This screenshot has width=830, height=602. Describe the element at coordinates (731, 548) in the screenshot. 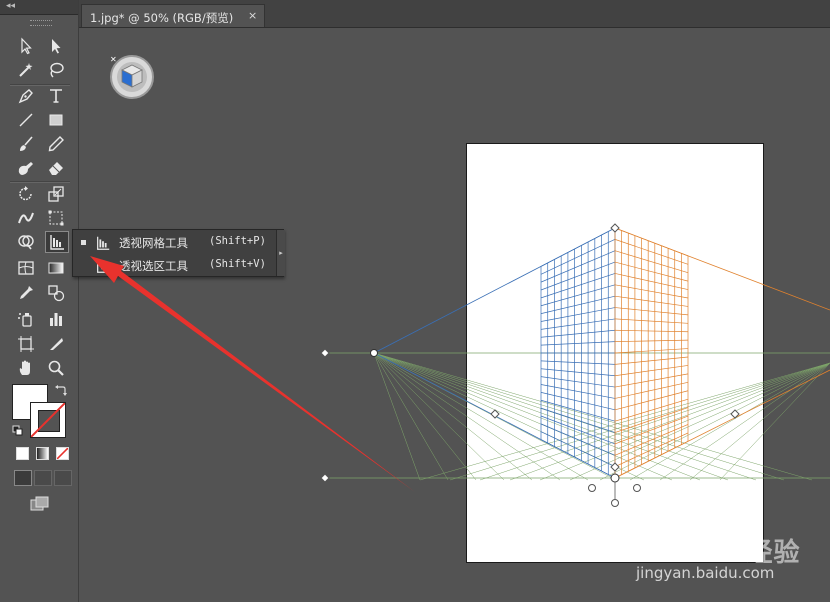

I see `watermark: Bai du 经验 jingyan.baidu.com` at that location.